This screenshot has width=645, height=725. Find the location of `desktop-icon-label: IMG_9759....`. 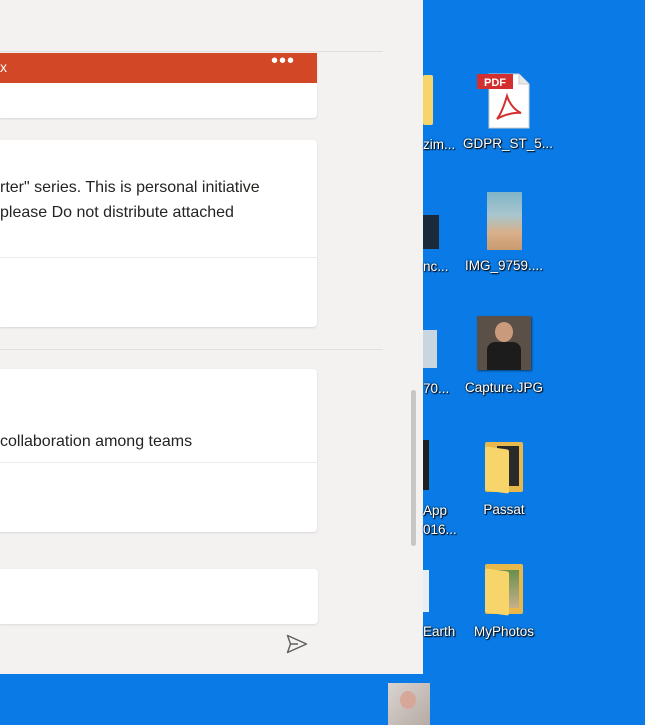

desktop-icon-label: IMG_9759.... is located at coordinates (504, 265).